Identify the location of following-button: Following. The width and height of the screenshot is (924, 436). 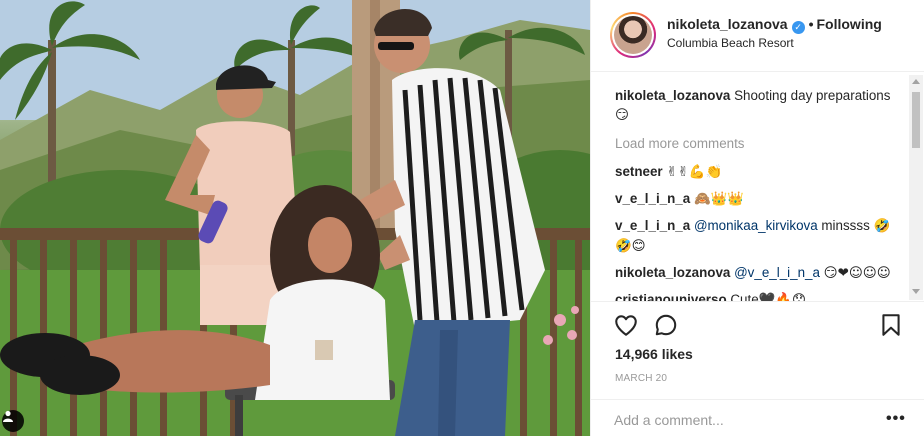
(849, 24).